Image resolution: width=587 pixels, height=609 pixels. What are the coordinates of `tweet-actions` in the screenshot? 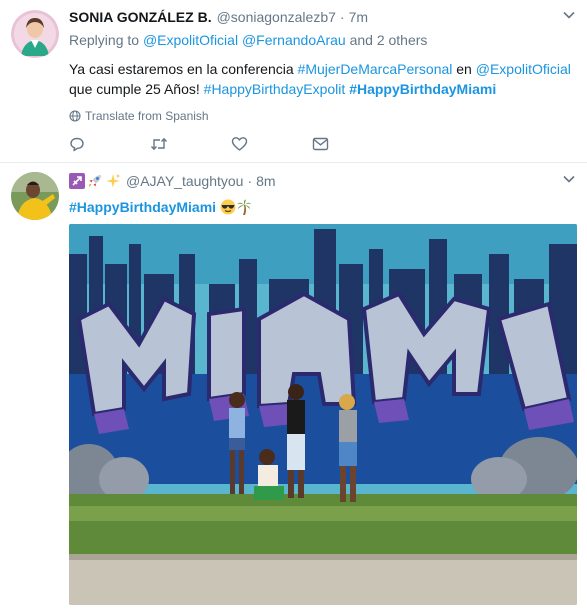 It's located at (322, 144).